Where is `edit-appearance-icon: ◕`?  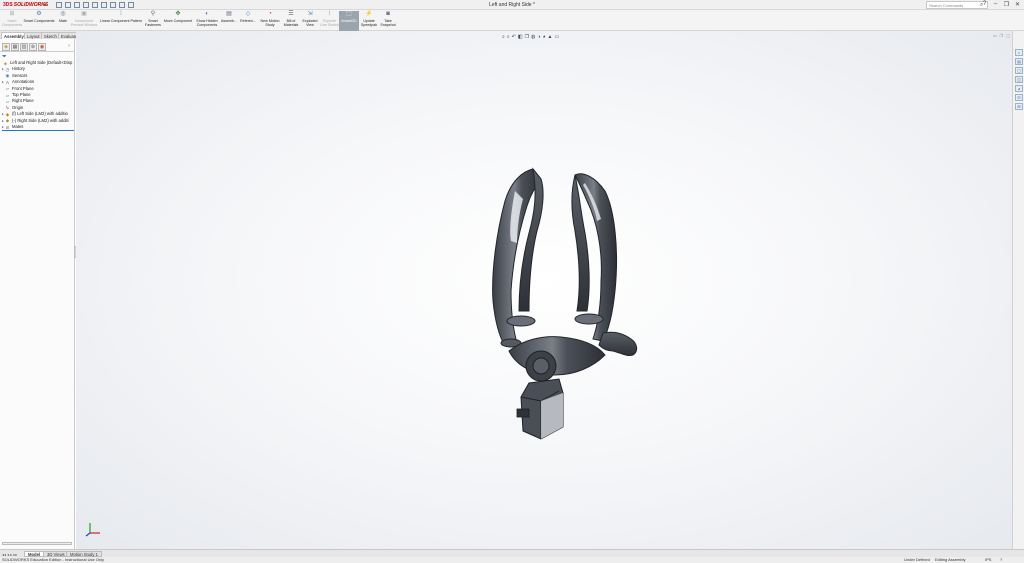 edit-appearance-icon: ◕ is located at coordinates (543, 37).